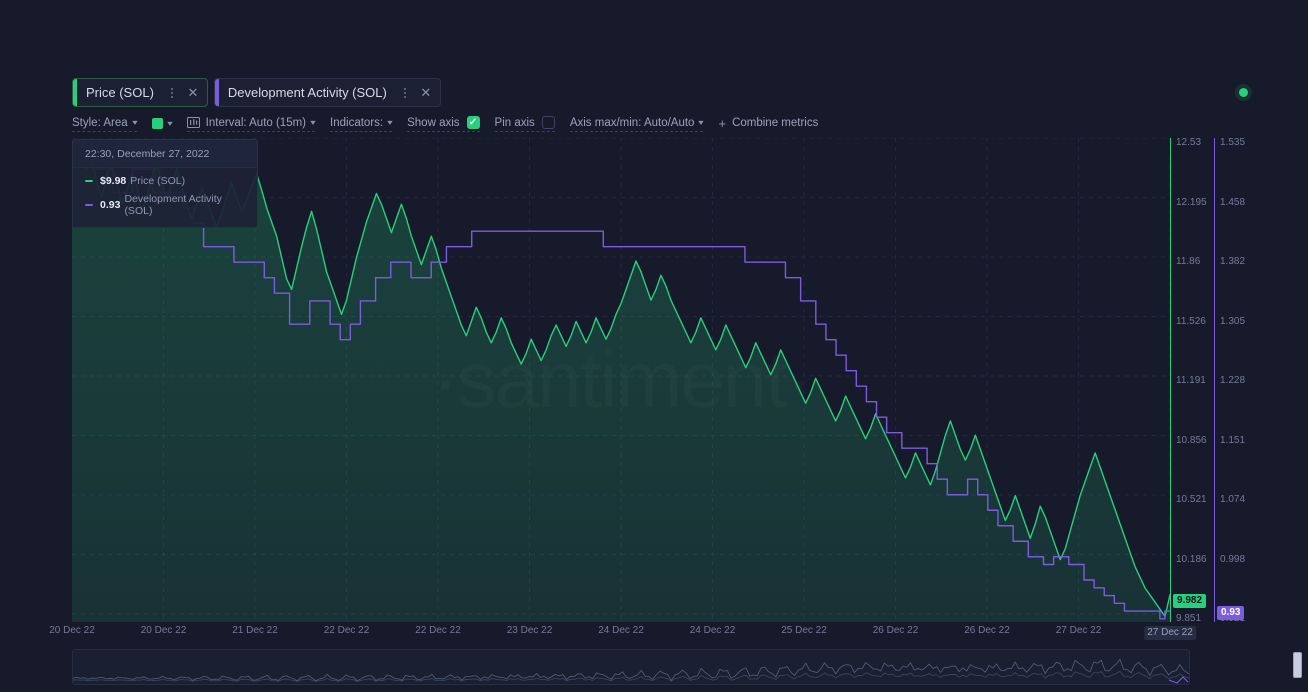  What do you see at coordinates (1188, 261) in the screenshot?
I see `axis-tick: 11.86` at bounding box center [1188, 261].